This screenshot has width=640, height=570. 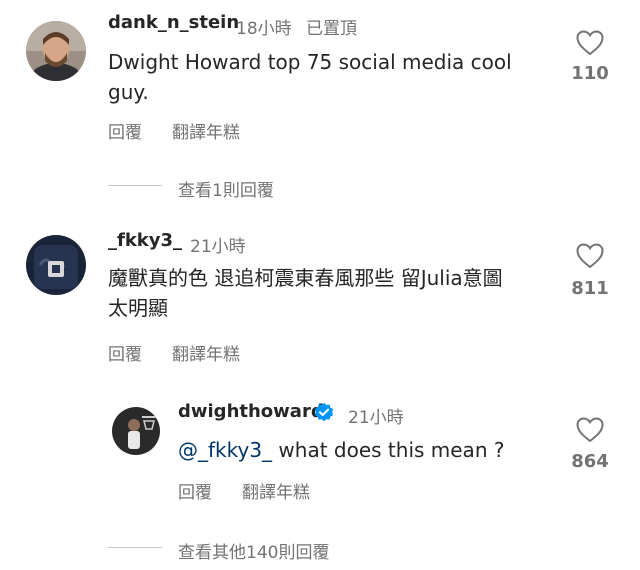 I want to click on like-count: 864, so click(x=590, y=461).